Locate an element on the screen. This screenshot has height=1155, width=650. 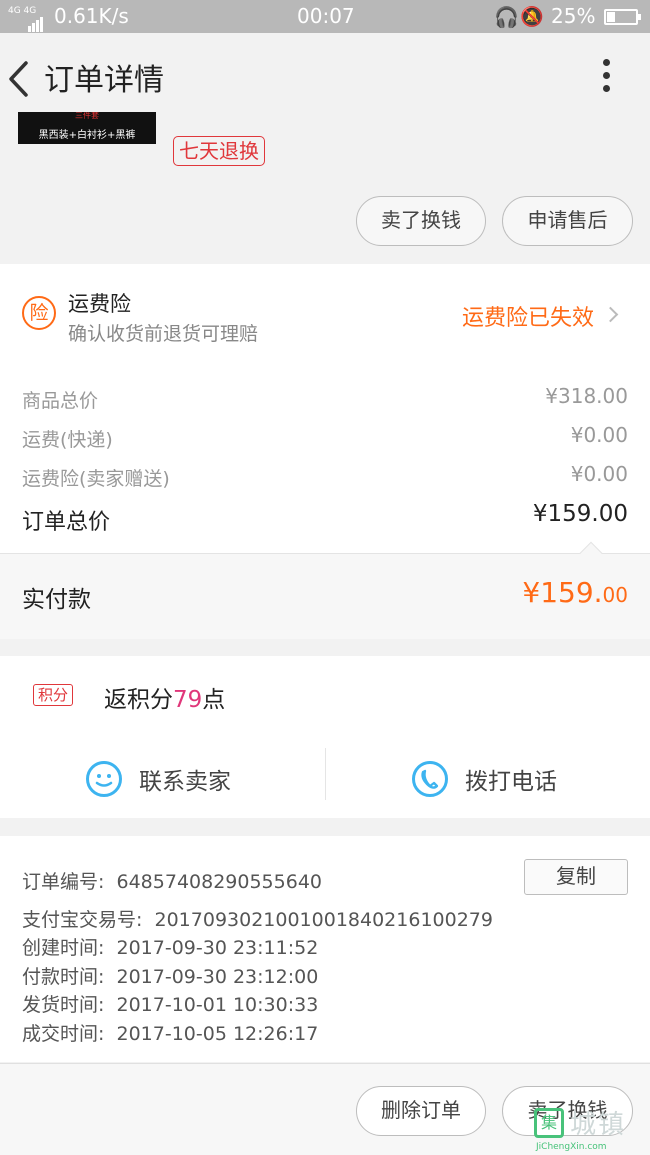
watermark-logo: 集 城镇 JiChengXin.com is located at coordinates (589, 1129).